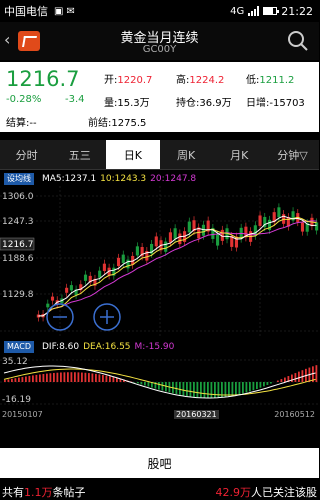  Describe the element at coordinates (24, 99) in the screenshot. I see `change-percent: -0.28%` at that location.